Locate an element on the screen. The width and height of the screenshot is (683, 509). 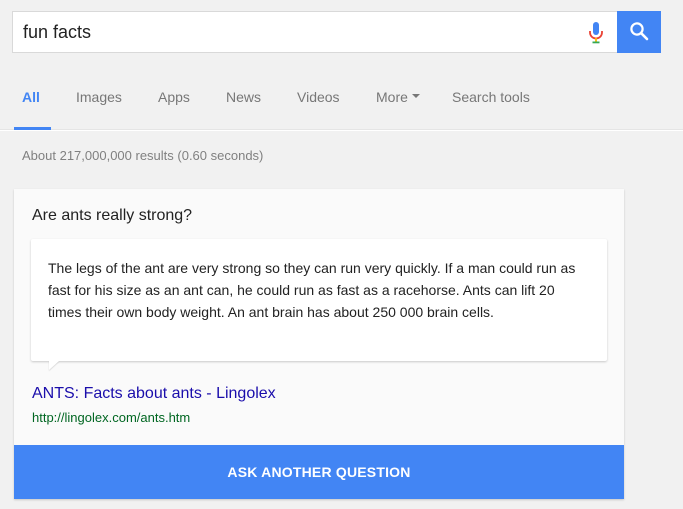
source-url: http://lingolex.com/ants.htm is located at coordinates (111, 417).